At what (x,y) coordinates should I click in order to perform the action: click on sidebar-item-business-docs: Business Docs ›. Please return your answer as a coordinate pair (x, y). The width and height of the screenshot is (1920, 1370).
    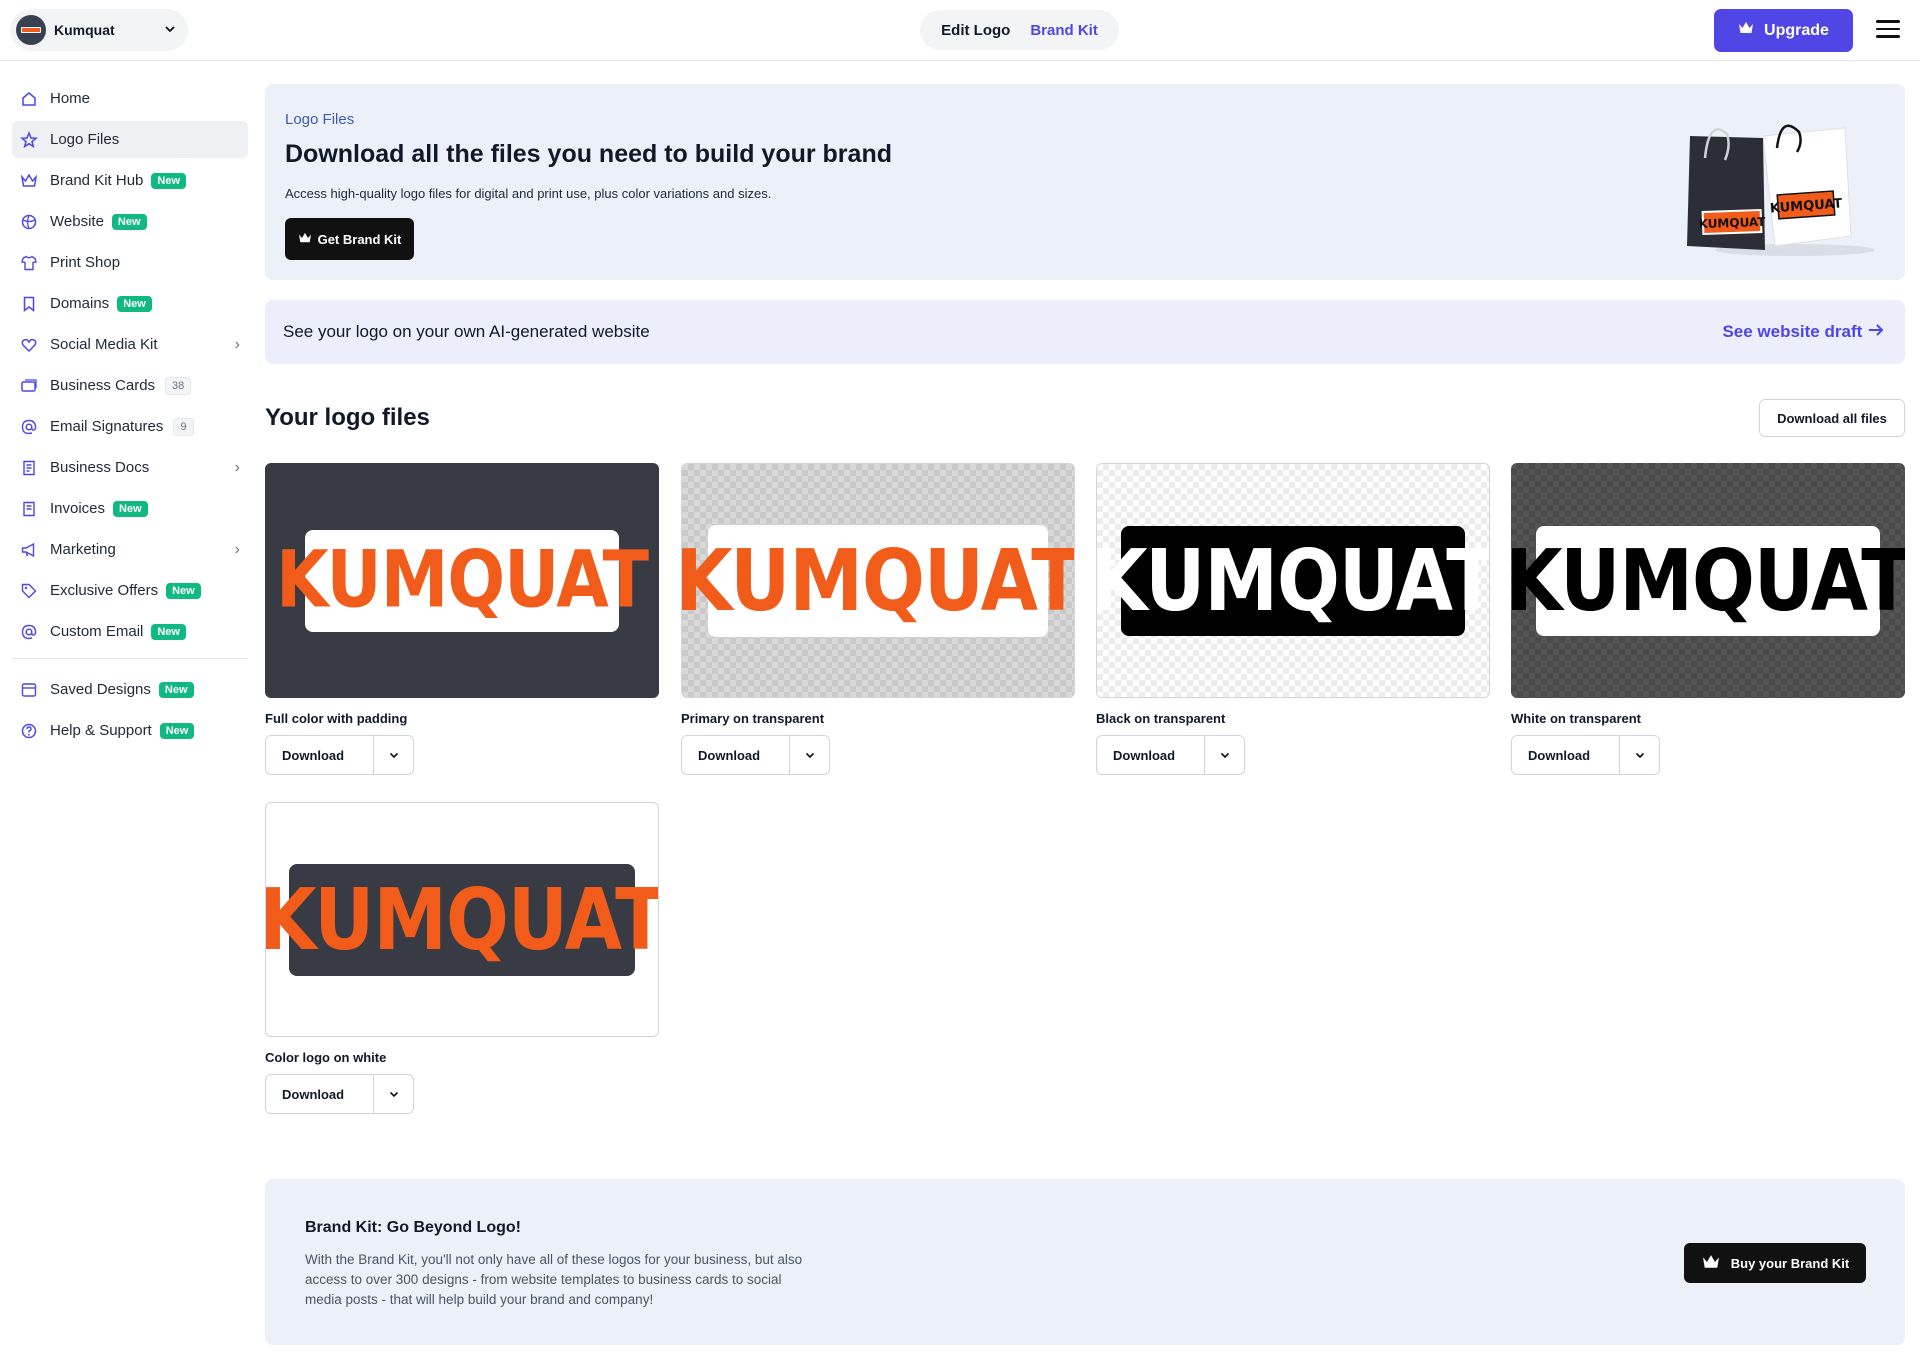
    Looking at the image, I should click on (130, 467).